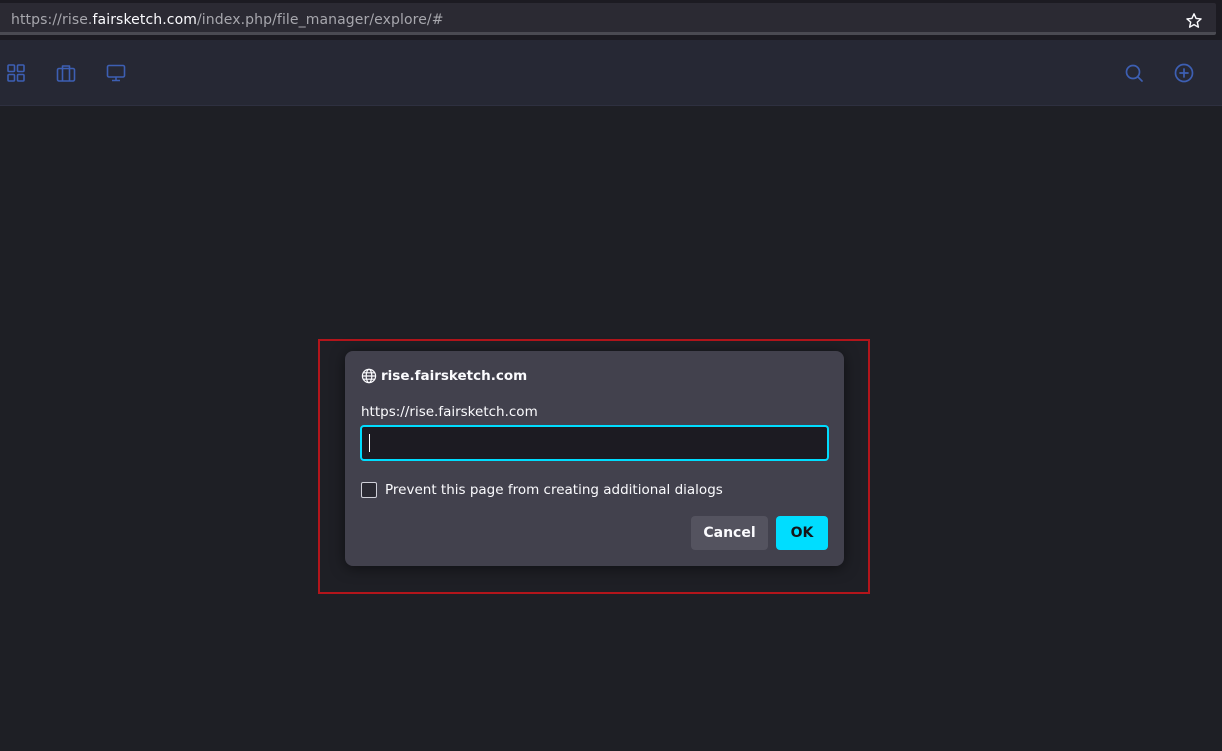  Describe the element at coordinates (802, 533) in the screenshot. I see `ok-button: OK` at that location.